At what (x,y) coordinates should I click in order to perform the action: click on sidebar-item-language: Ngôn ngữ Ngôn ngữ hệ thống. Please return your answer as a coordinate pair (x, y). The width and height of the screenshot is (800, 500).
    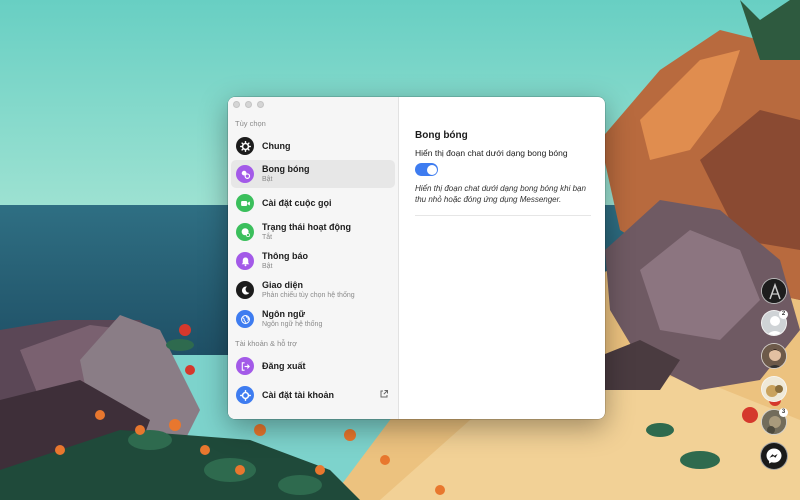
    Looking at the image, I should click on (313, 319).